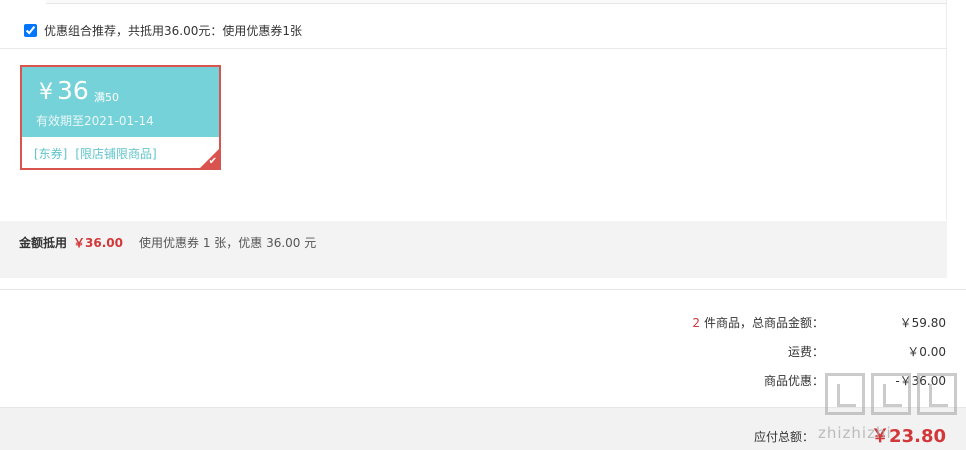 Image resolution: width=966 pixels, height=450 pixels. What do you see at coordinates (805, 352) in the screenshot?
I see `shipping-label: 运费：` at bounding box center [805, 352].